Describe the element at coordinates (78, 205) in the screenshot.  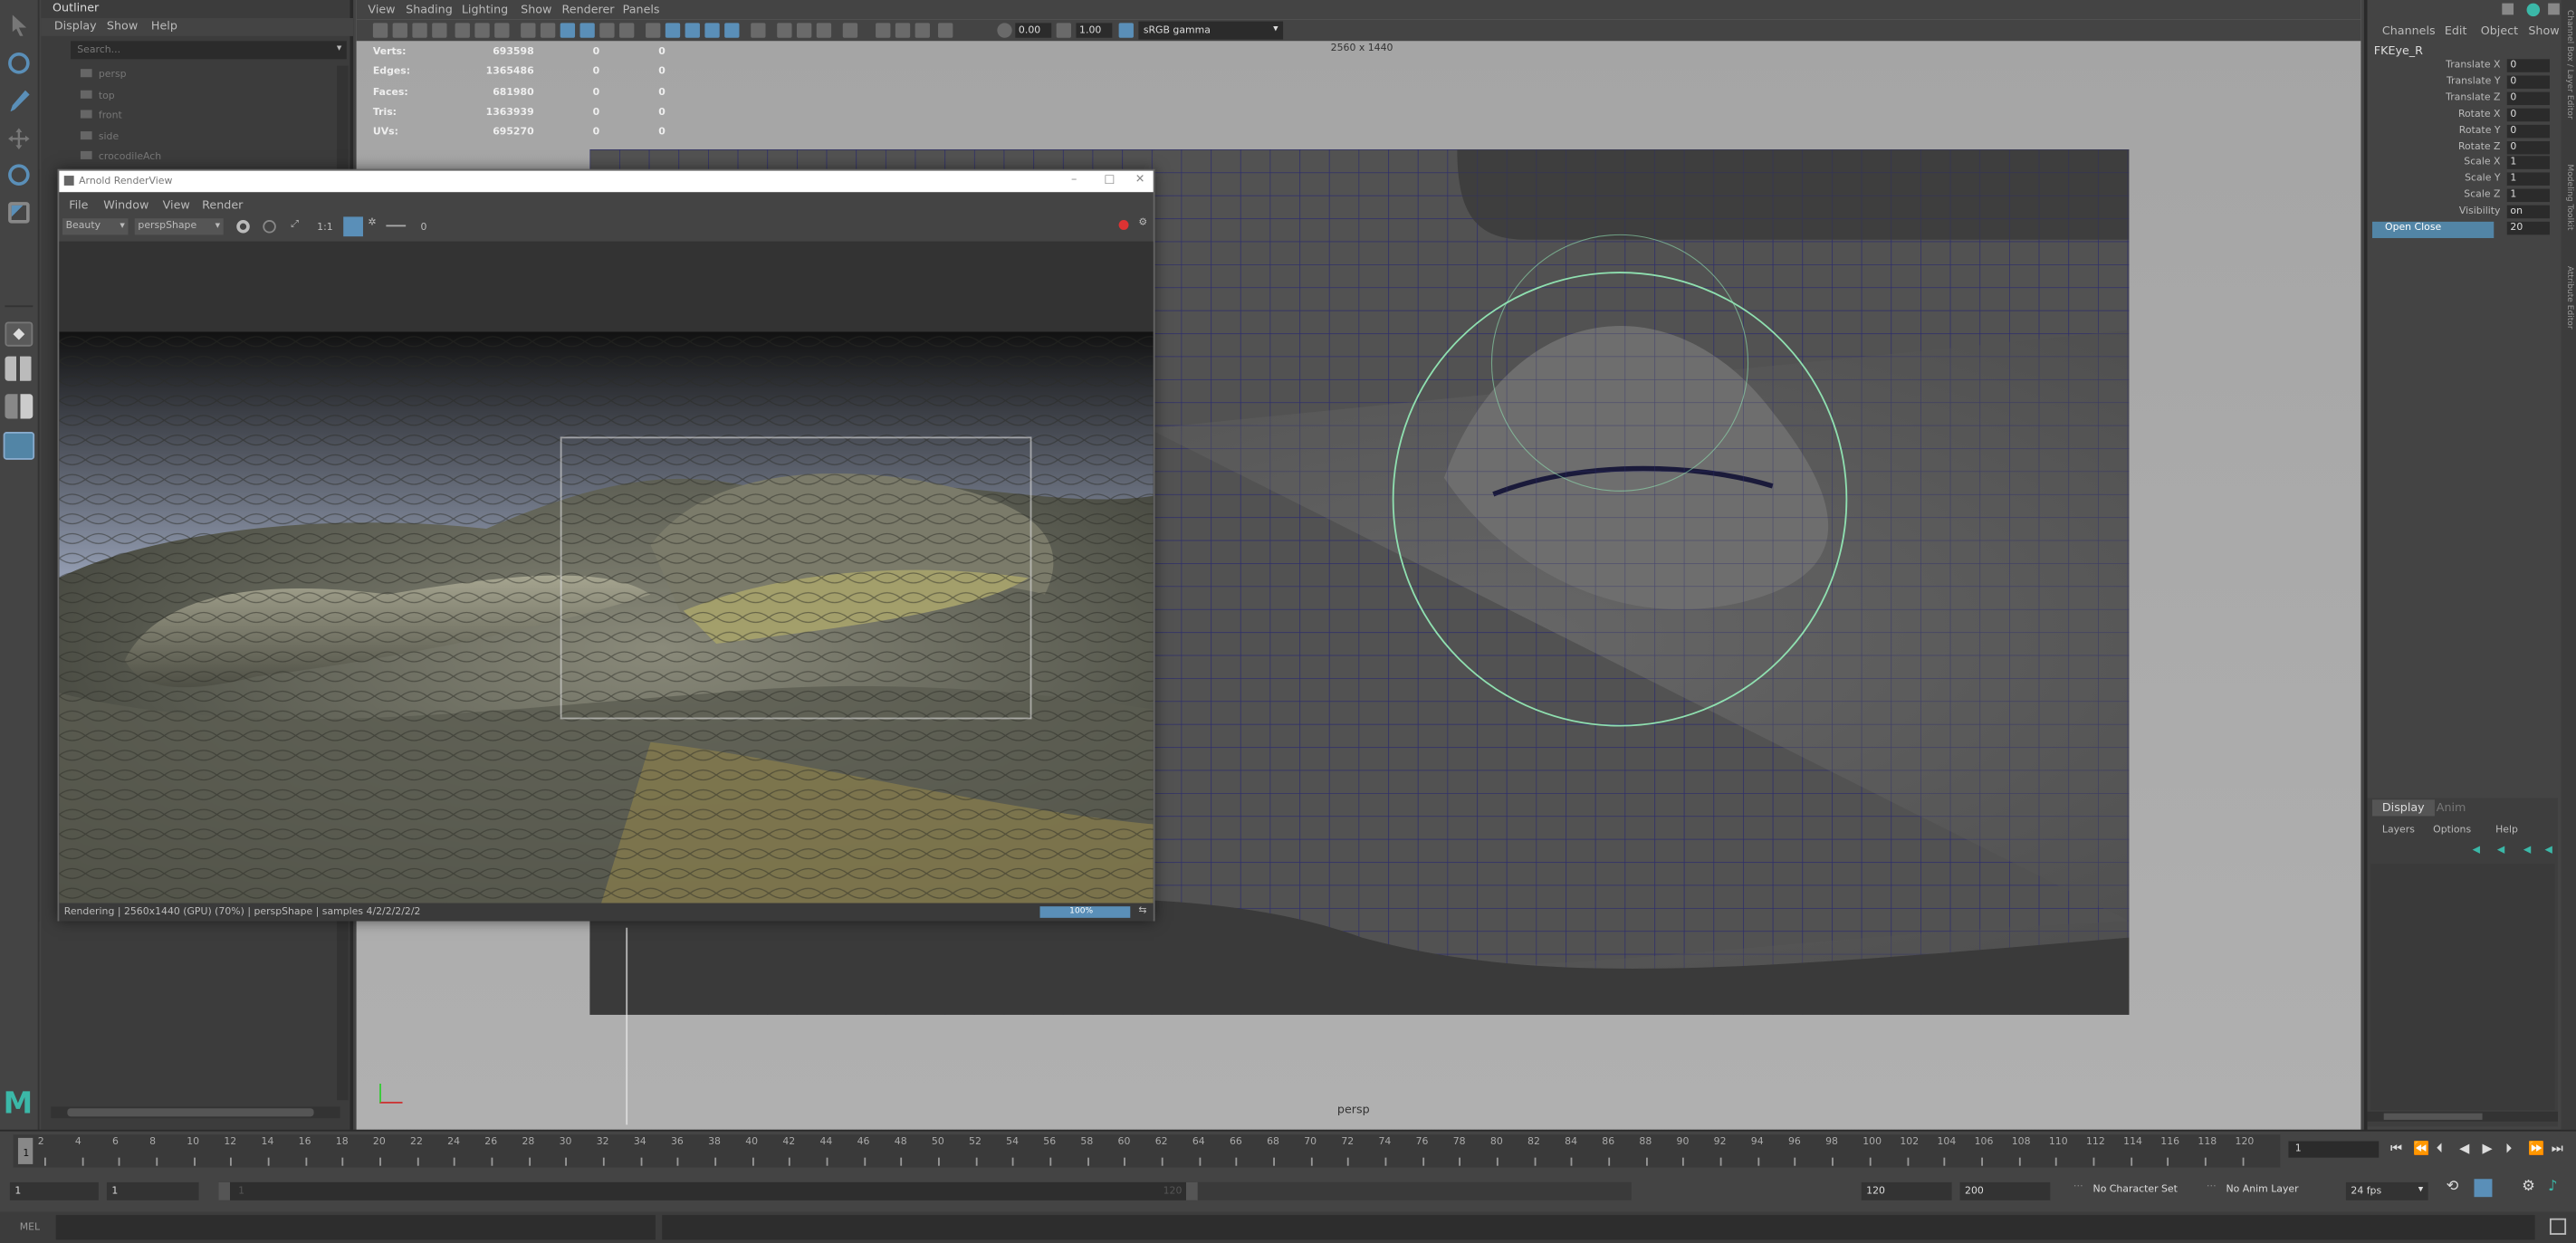
I see `renderview-menu-file: File` at that location.